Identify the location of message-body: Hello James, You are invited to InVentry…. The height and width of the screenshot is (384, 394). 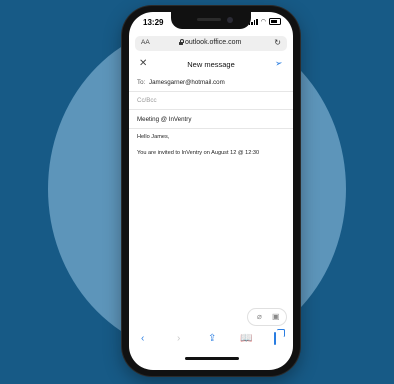
(212, 145).